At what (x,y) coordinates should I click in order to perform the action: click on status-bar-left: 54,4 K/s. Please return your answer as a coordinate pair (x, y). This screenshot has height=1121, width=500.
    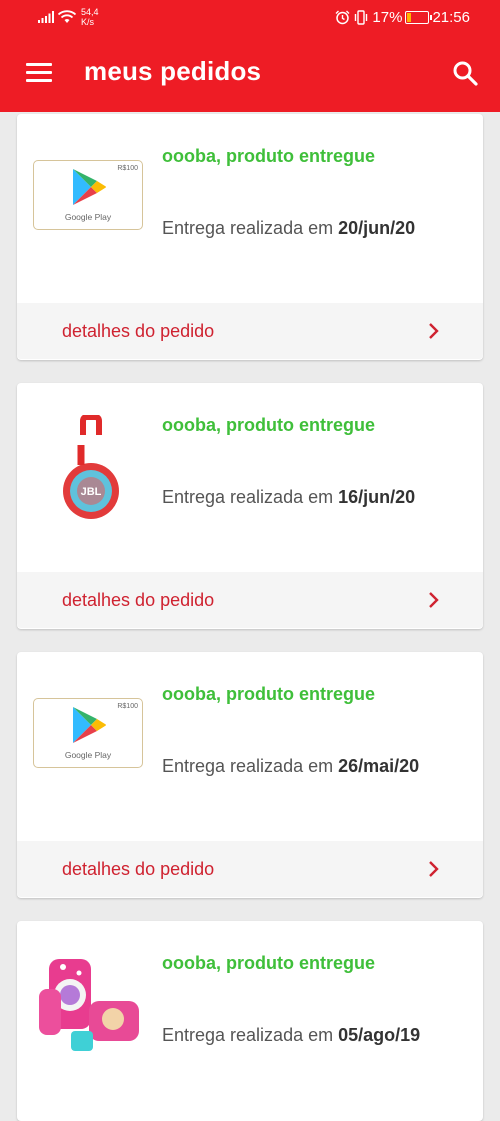
    Looking at the image, I should click on (68, 17).